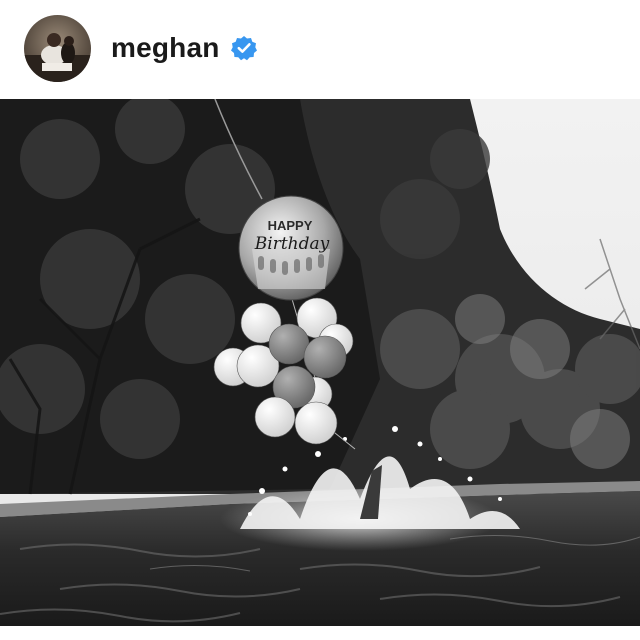  I want to click on balloon-text-birthday: Birthday, so click(292, 244).